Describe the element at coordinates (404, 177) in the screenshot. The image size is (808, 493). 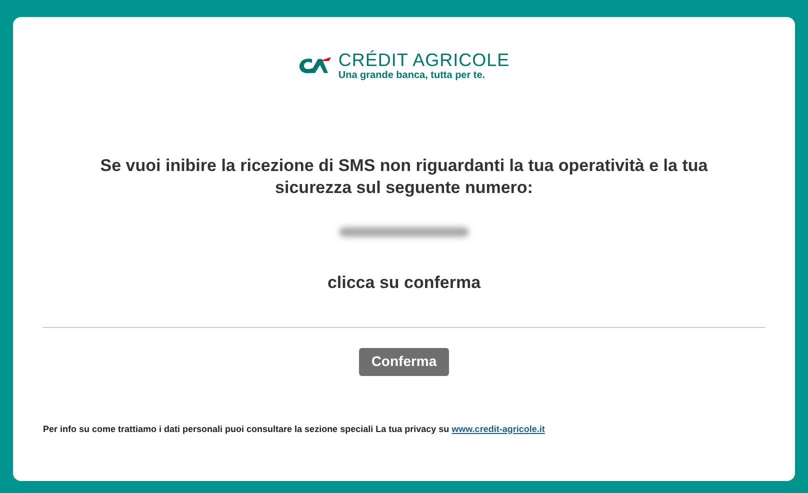
I see `message-text: Se vuoi inibire la ricezione di SMS non riguardanti la tua operatività e la tua sicurezza sul seguente numero:` at that location.